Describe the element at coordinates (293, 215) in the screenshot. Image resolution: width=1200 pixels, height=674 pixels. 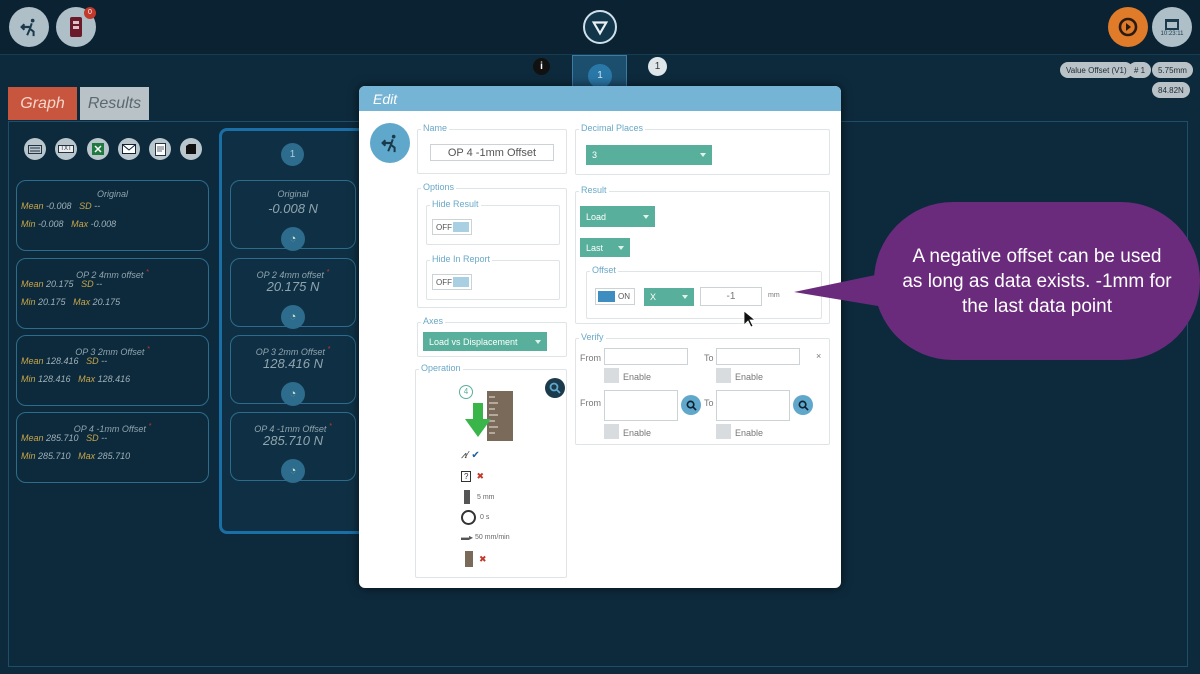
I see `value-card: Original -0.008 N ◔` at that location.